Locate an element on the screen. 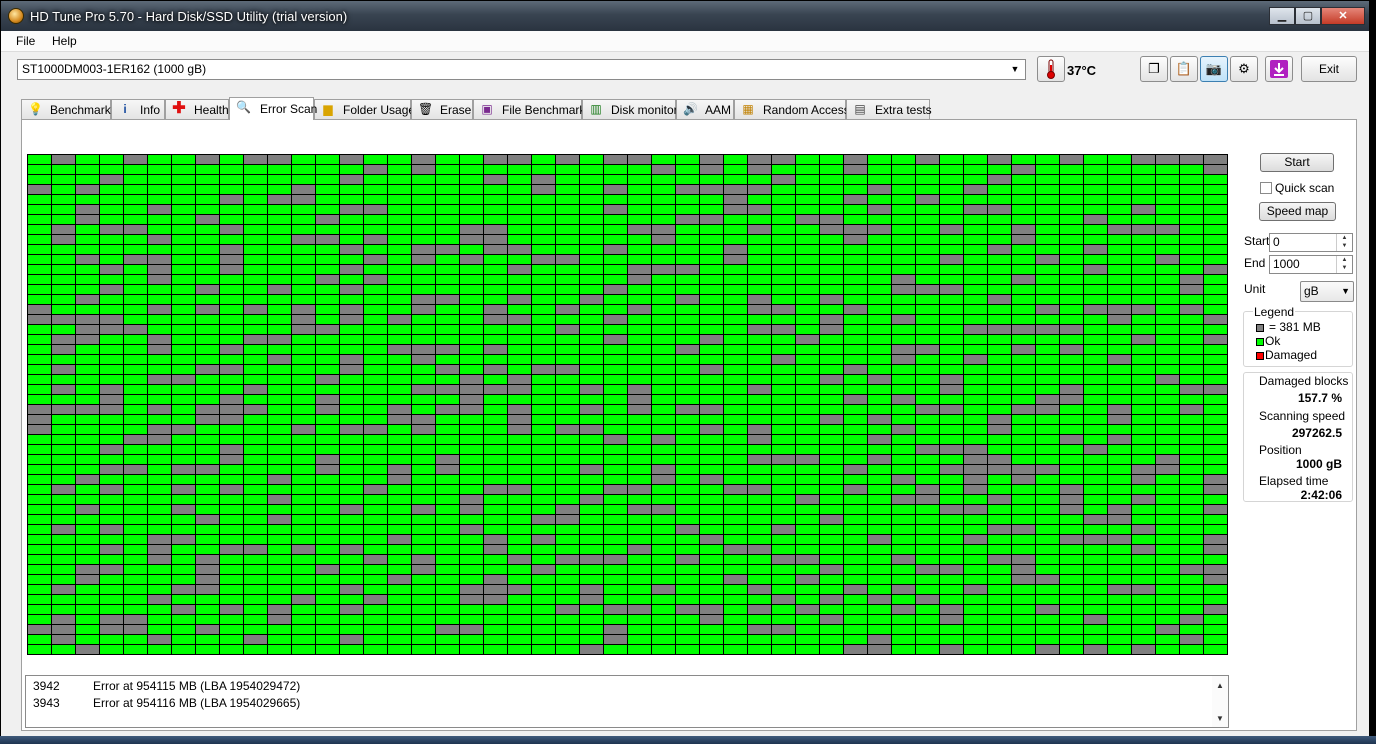 Image resolution: width=1376 pixels, height=744 pixels. drive-select: ST1000DM003-1ER162 (1000 gB) ▼ is located at coordinates (521, 69).